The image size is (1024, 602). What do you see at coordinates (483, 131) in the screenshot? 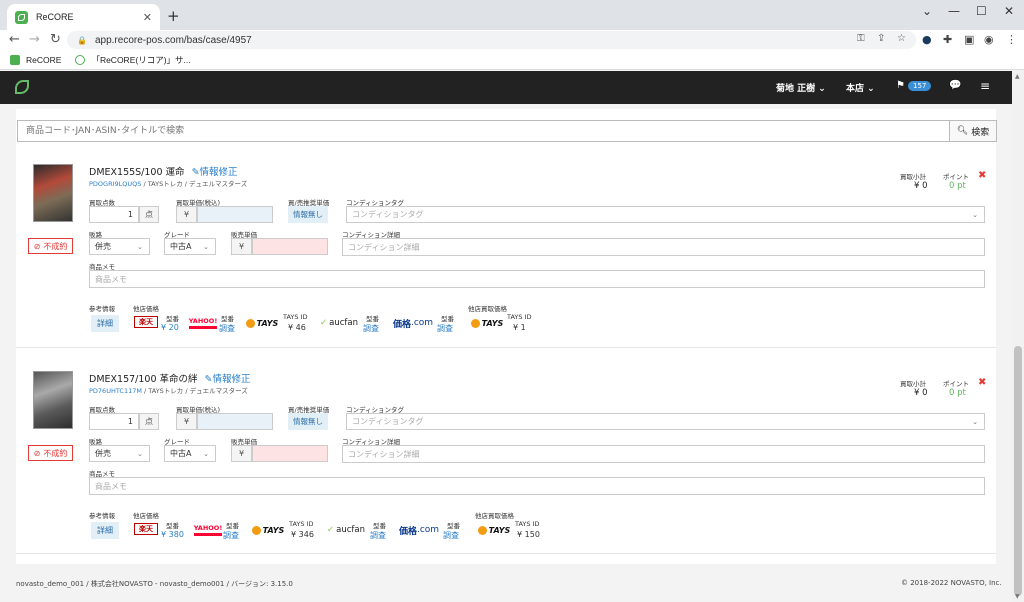
I see `search-input` at bounding box center [483, 131].